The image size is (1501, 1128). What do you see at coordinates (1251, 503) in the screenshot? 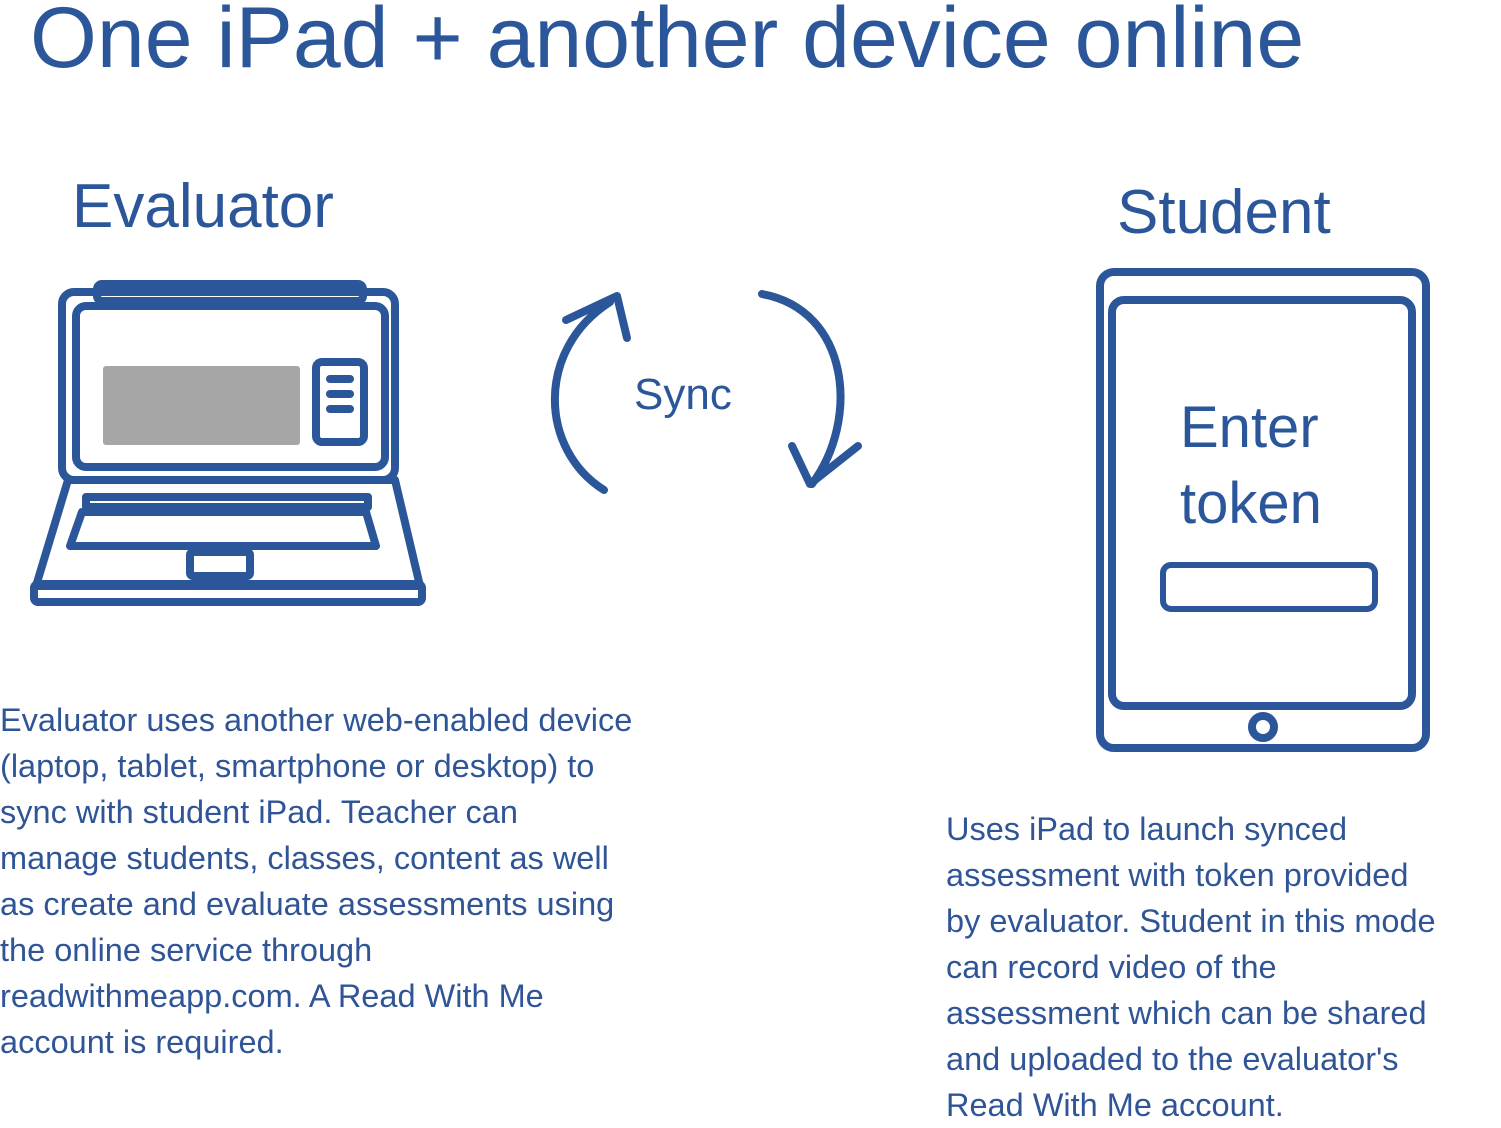
I see `token-prompt-line-2: token` at bounding box center [1251, 503].